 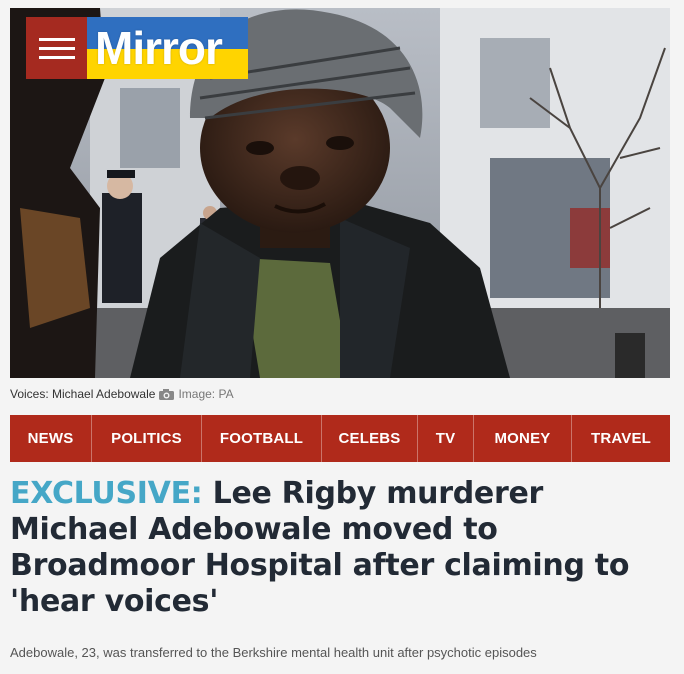 I want to click on hamburger-menu-icon, so click(x=56, y=48).